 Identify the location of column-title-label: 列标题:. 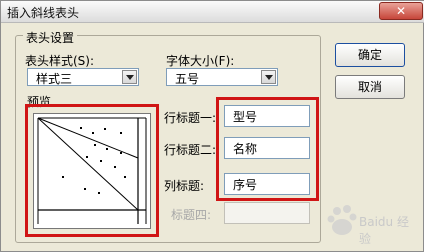
(184, 186).